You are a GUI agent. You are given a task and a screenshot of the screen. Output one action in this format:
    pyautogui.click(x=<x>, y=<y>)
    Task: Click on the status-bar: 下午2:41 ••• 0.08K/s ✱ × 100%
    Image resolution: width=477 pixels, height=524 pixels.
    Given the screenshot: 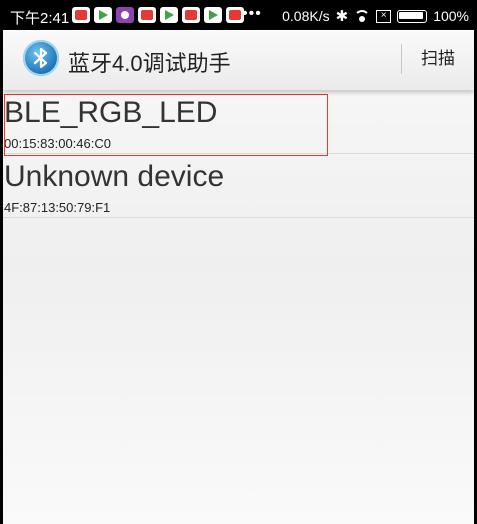 What is the action you would take?
    pyautogui.click(x=238, y=15)
    